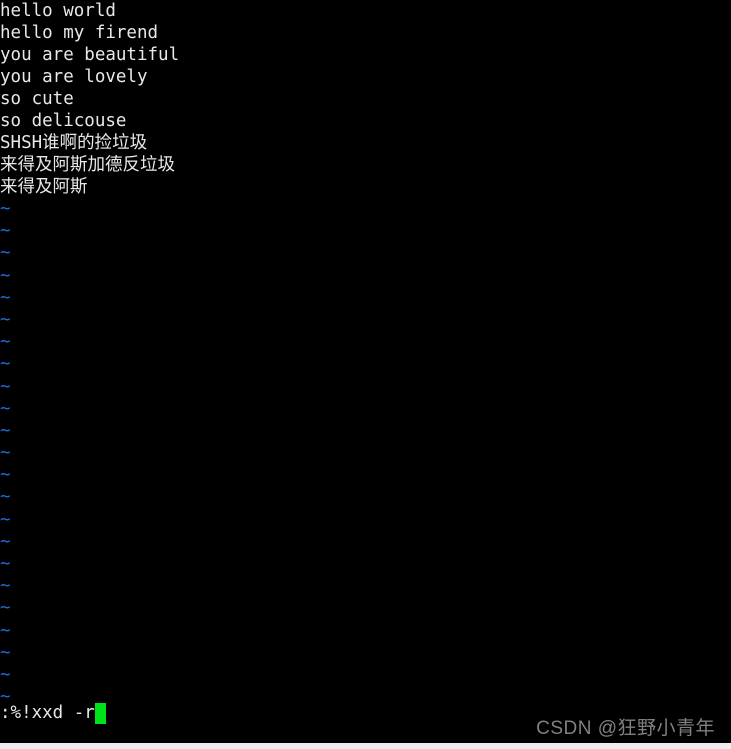 Image resolution: width=731 pixels, height=749 pixels. I want to click on buffer-line: hello my firend, so click(79, 33).